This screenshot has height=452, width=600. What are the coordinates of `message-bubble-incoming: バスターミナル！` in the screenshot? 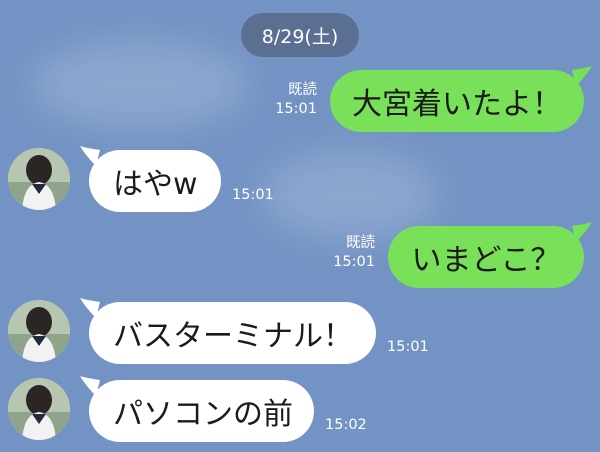 It's located at (232, 333).